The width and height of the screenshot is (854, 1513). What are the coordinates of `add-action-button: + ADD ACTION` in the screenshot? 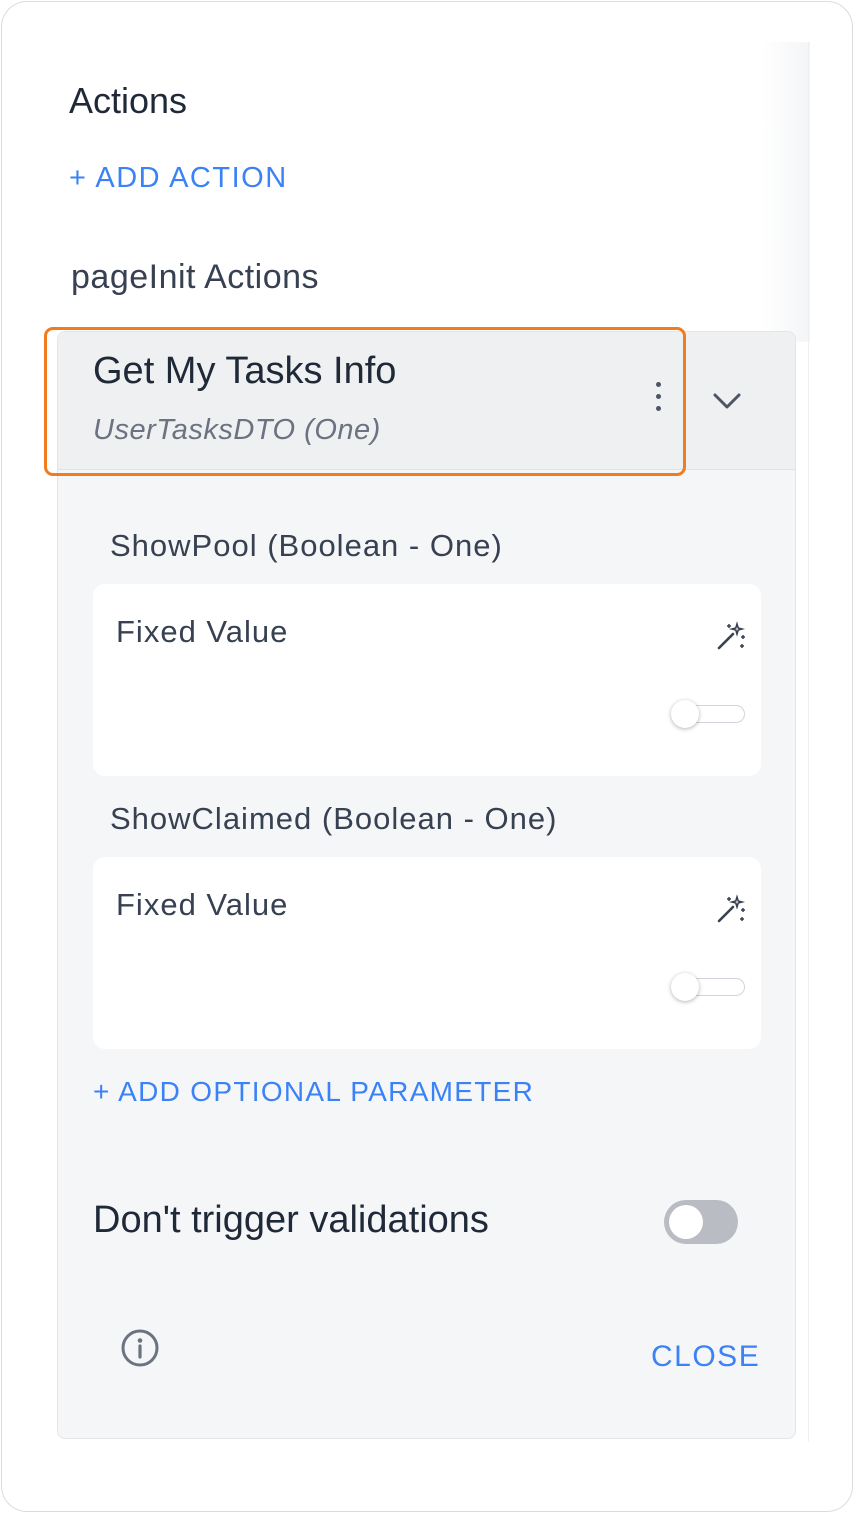 It's located at (178, 178).